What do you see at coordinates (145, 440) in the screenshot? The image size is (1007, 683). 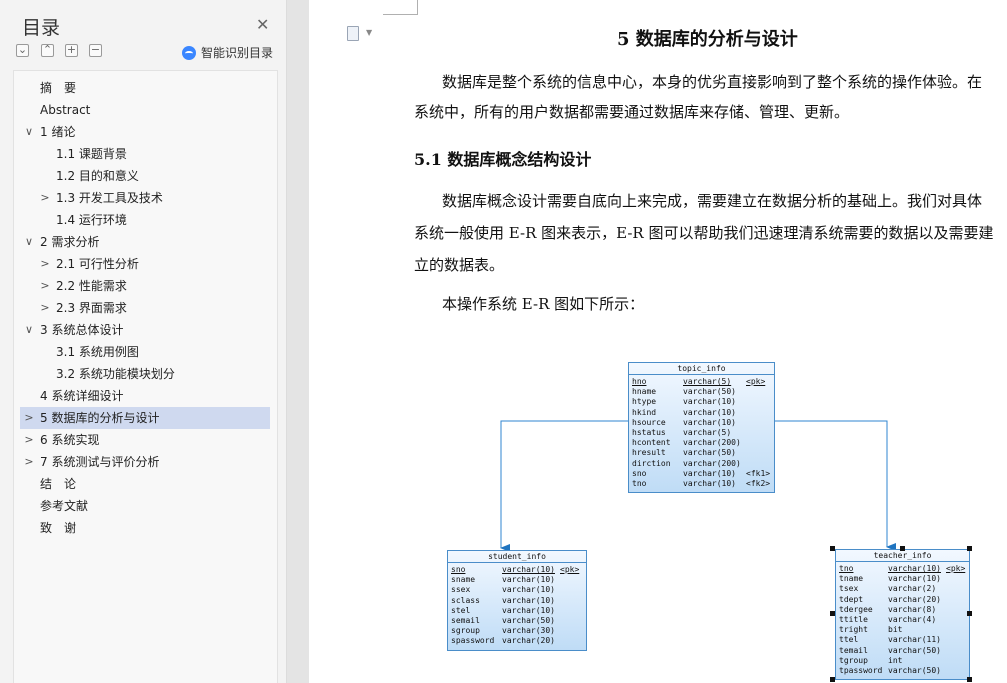 I see `toc-item: >6 系统实现` at bounding box center [145, 440].